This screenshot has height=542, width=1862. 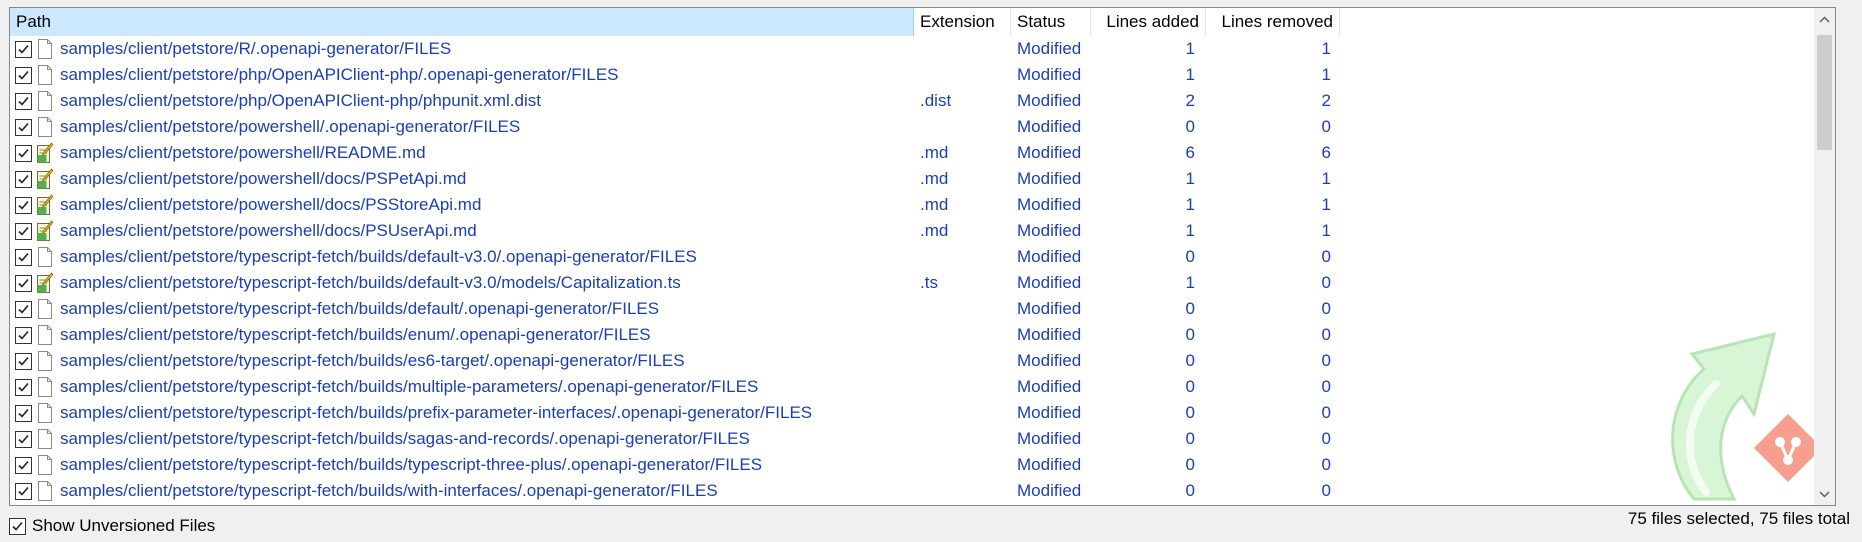 I want to click on chevron-down-icon, so click(x=1824, y=494).